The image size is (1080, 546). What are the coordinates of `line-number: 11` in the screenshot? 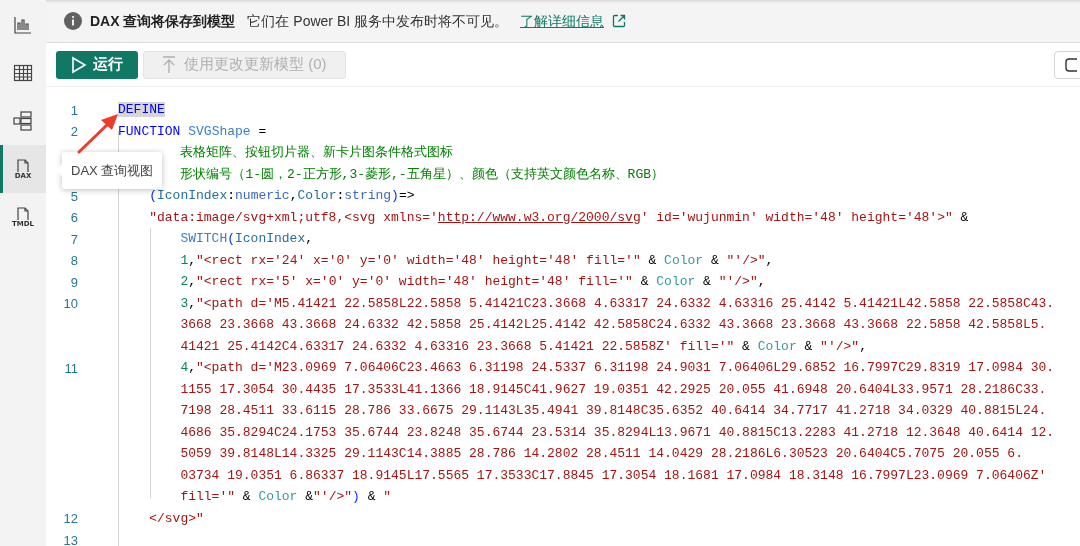 It's located at (71, 368).